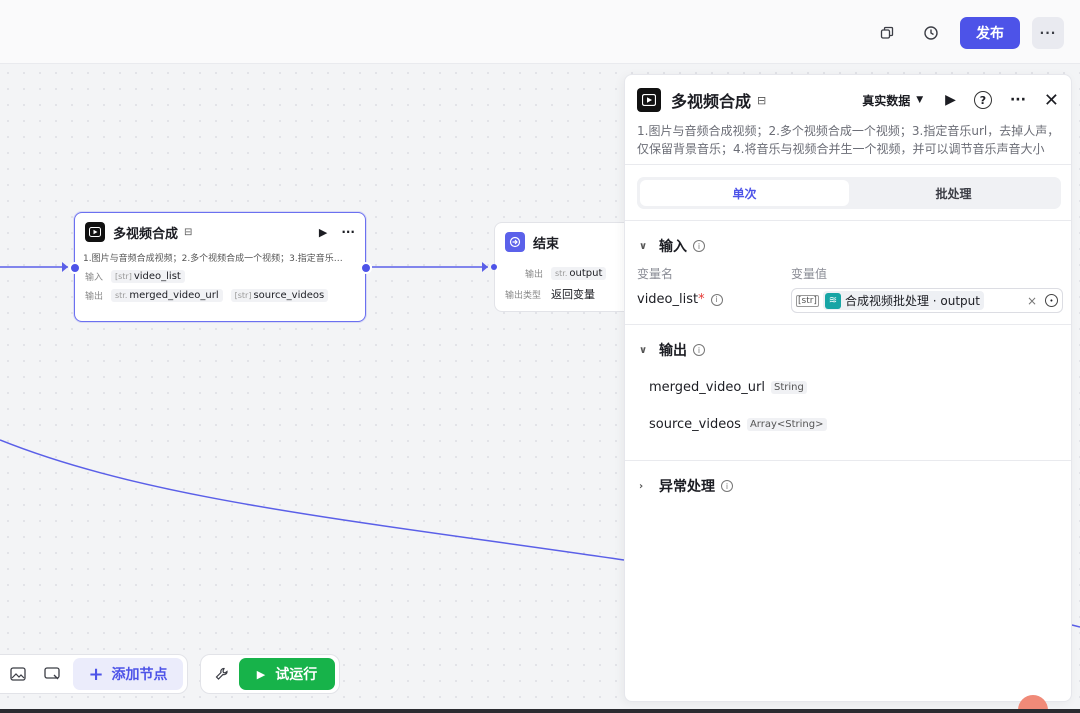  What do you see at coordinates (515, 242) in the screenshot?
I see `end-node-icon` at bounding box center [515, 242].